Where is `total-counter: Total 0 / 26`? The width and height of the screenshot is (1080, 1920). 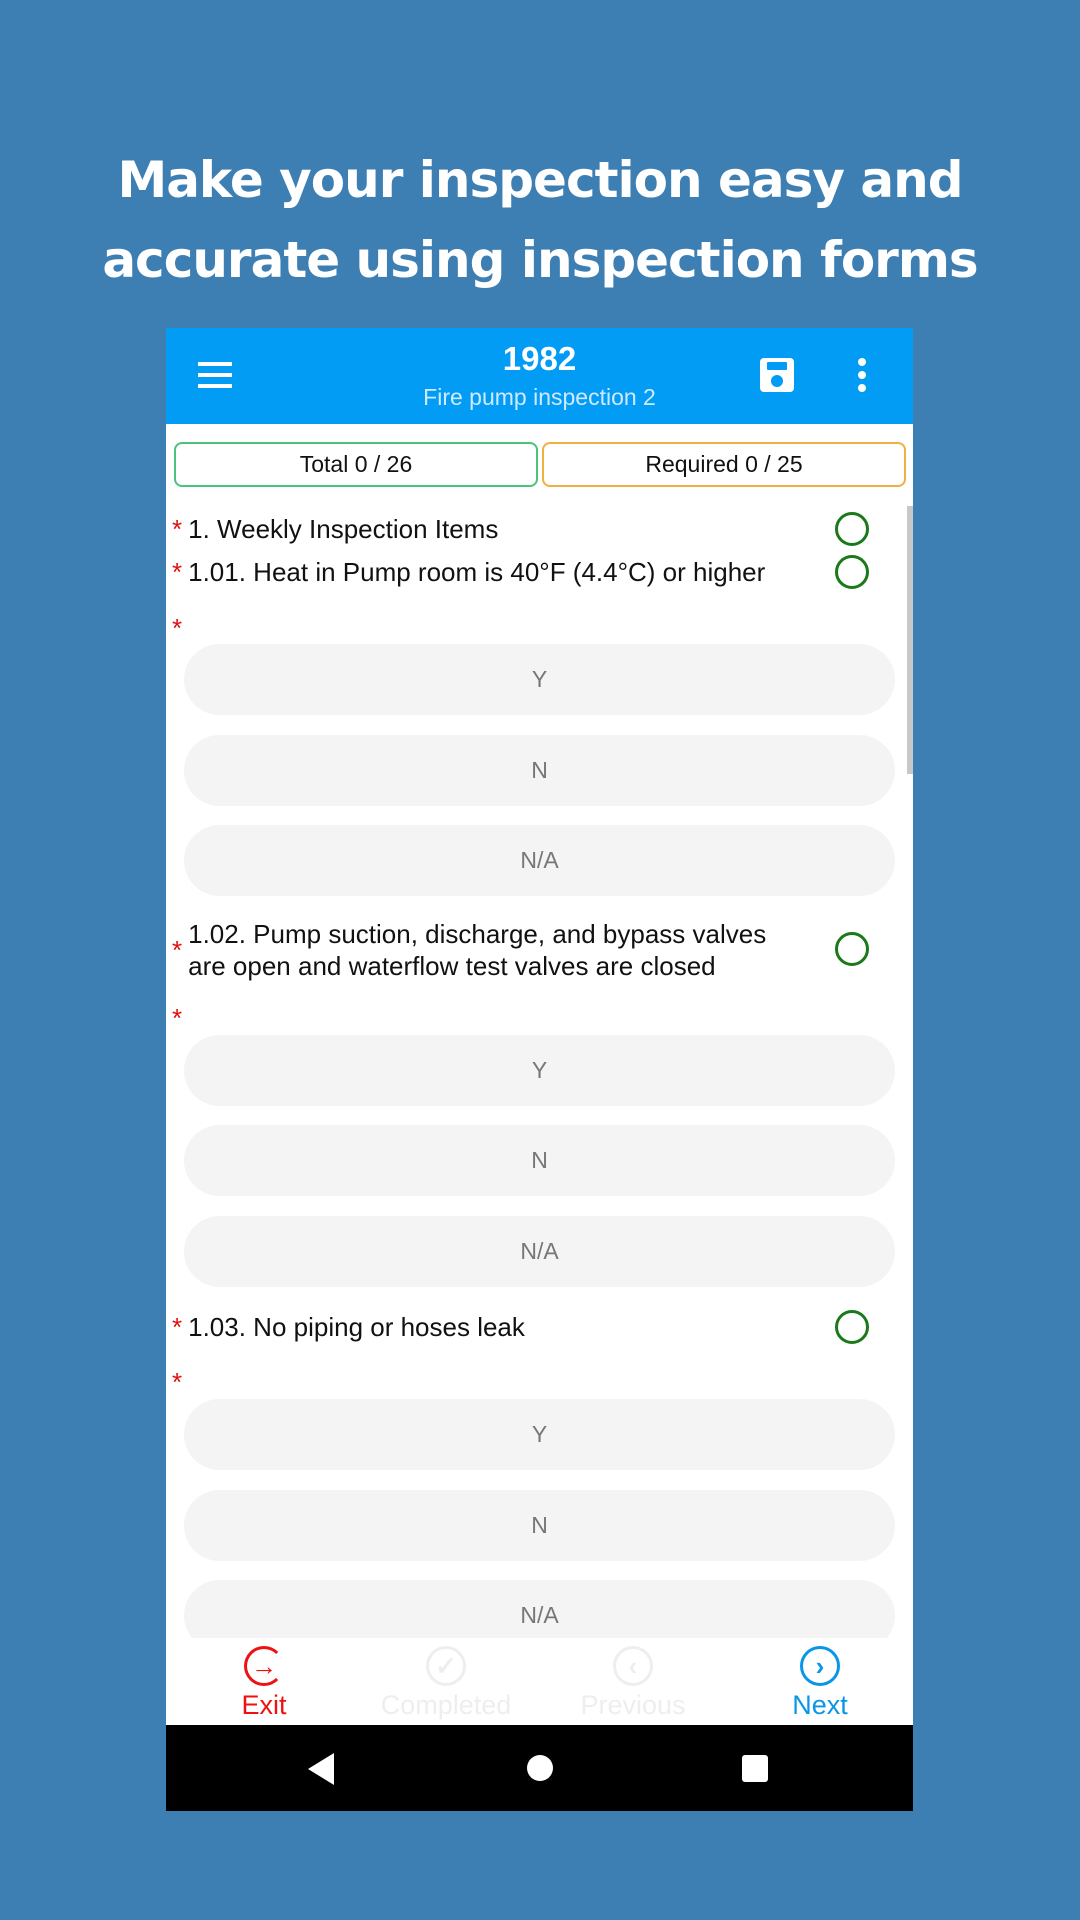
total-counter: Total 0 / 26 is located at coordinates (356, 464).